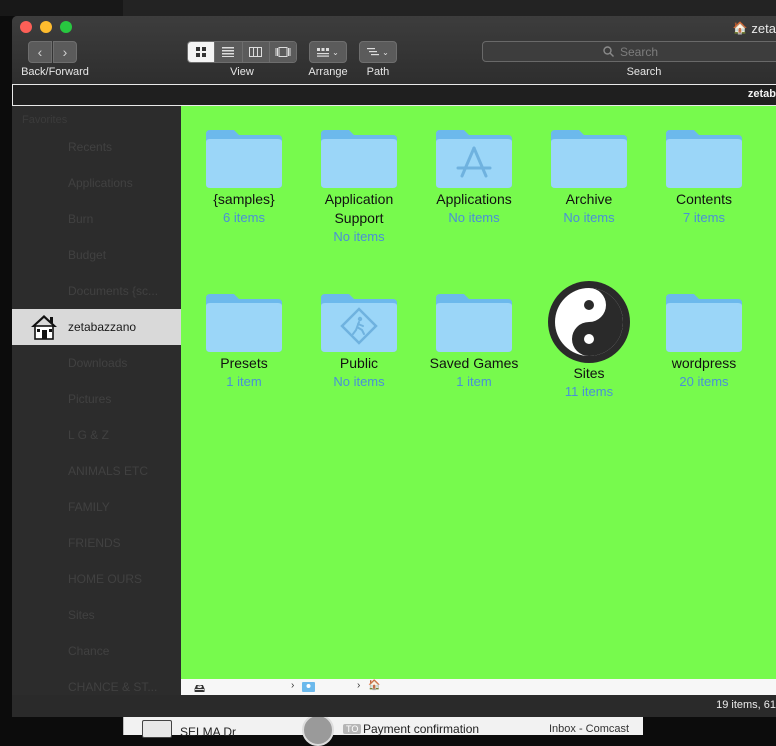 The width and height of the screenshot is (776, 746). I want to click on sidebar-item-pictures: Pictures, so click(96, 399).